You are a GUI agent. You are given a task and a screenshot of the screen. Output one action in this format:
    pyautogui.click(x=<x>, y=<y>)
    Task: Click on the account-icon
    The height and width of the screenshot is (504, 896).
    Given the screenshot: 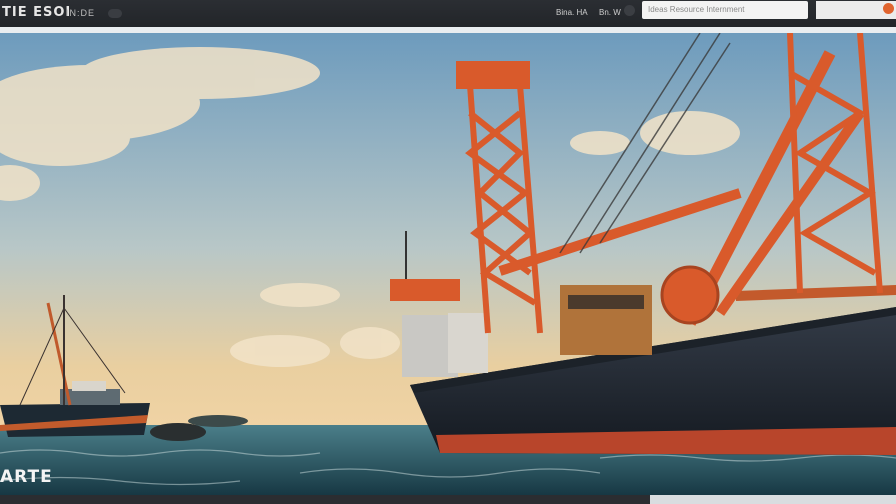 What is the action you would take?
    pyautogui.click(x=629, y=10)
    